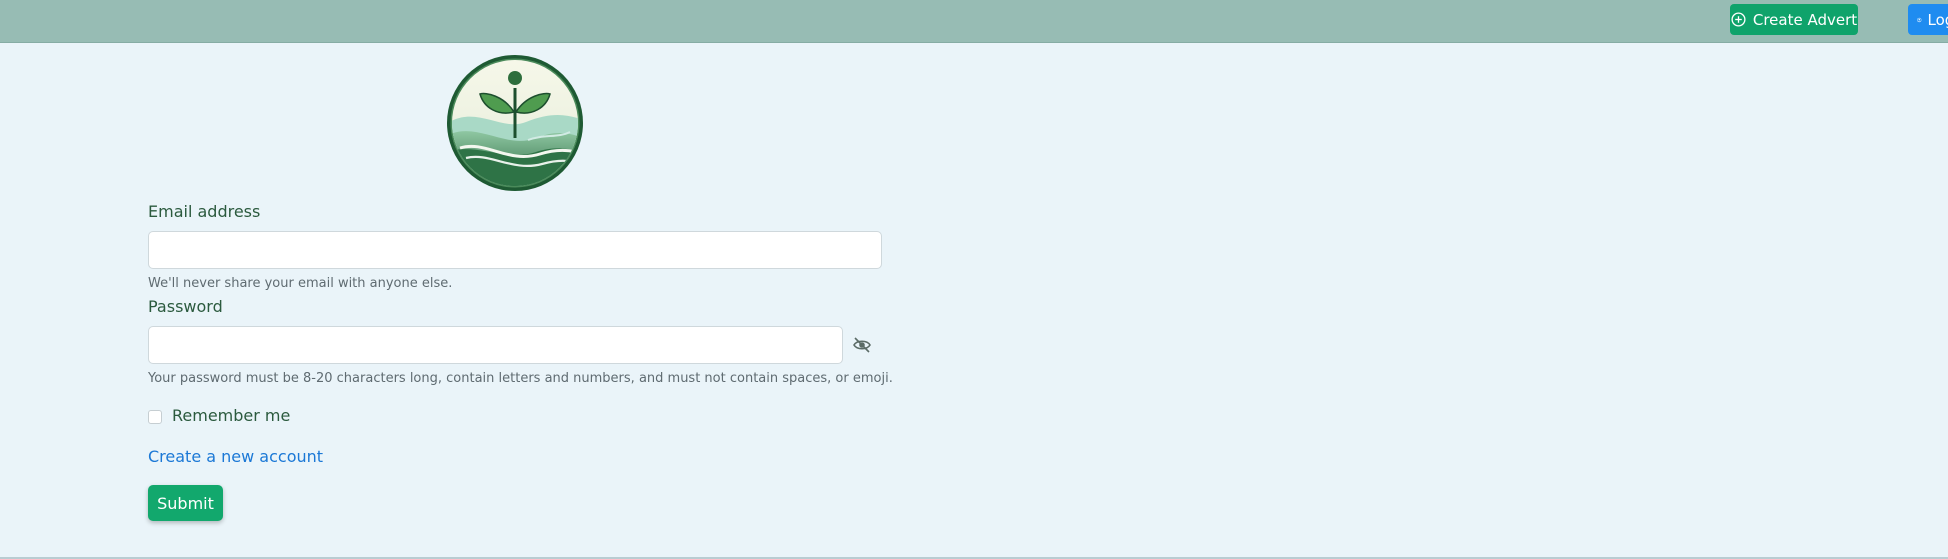 This screenshot has height=559, width=1948. What do you see at coordinates (515, 250) in the screenshot?
I see `email-field` at bounding box center [515, 250].